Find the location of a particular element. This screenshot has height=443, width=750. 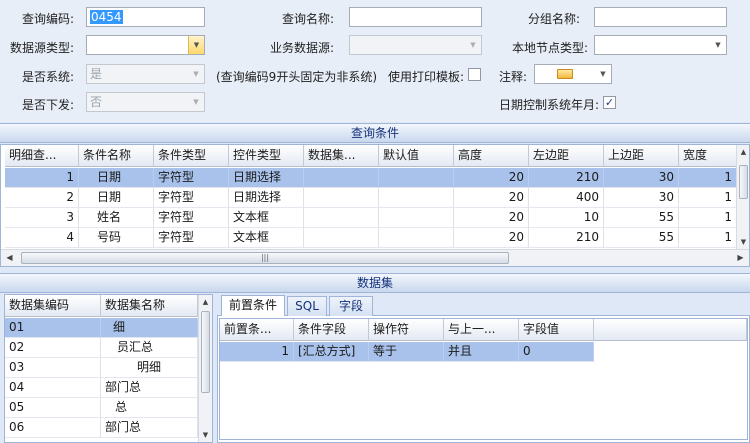

cell-name: 日期 is located at coordinates (116, 198).